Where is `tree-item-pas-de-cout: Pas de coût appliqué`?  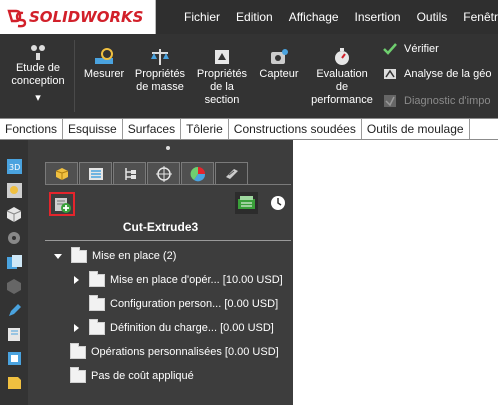 tree-item-pas-de-cout: Pas de coût appliqué is located at coordinates (132, 376).